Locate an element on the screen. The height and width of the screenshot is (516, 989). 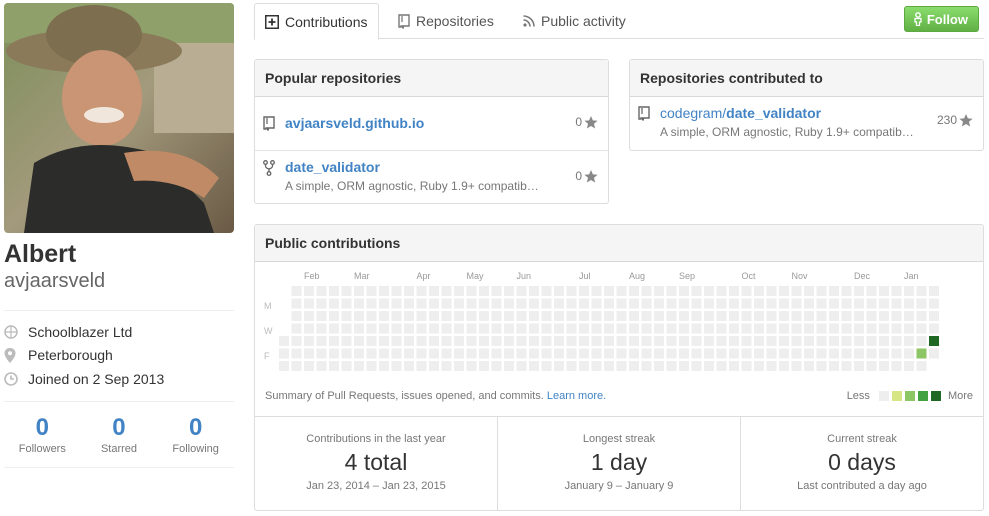
avatar is located at coordinates (119, 118).